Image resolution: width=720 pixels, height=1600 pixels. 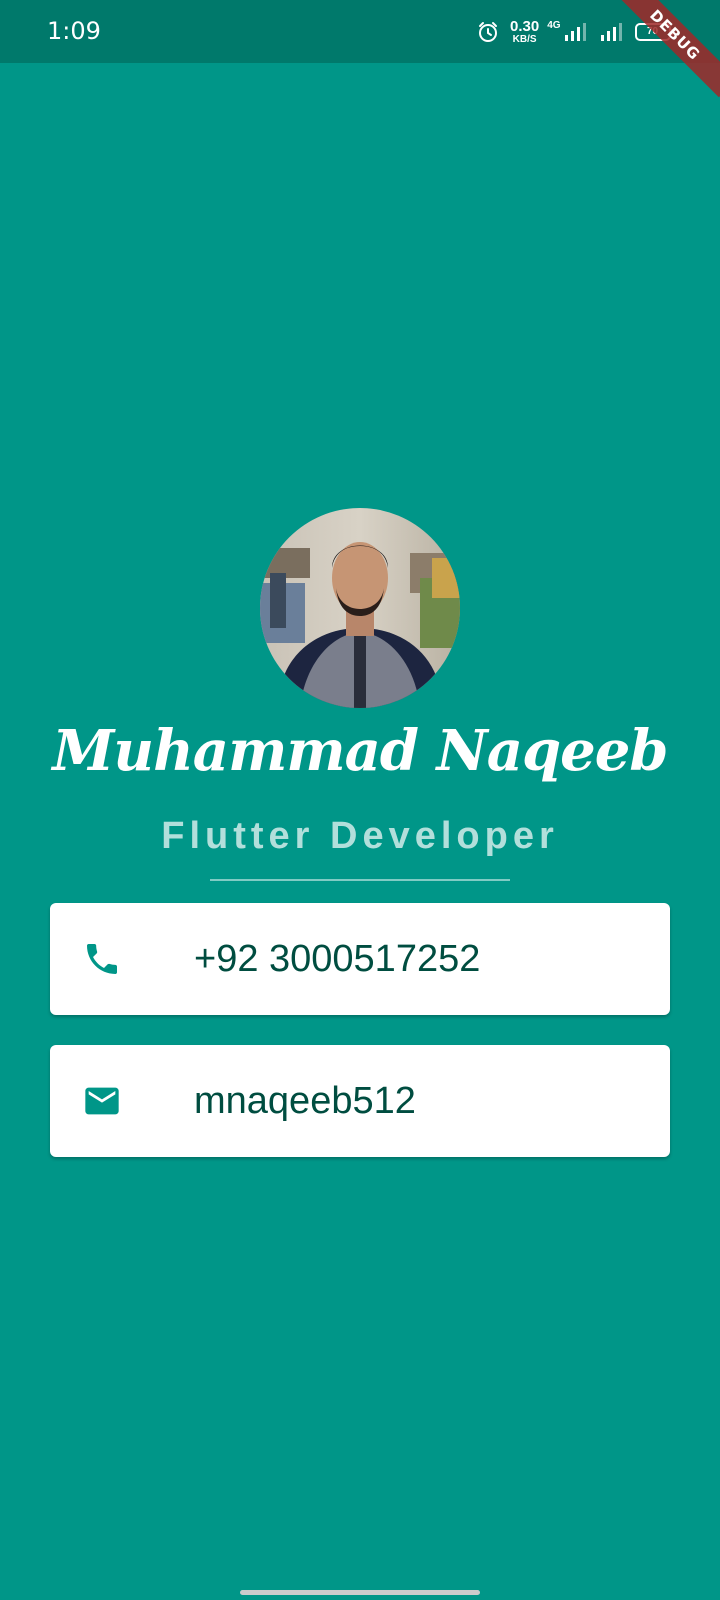 What do you see at coordinates (360, 1592) in the screenshot?
I see `home-indicator` at bounding box center [360, 1592].